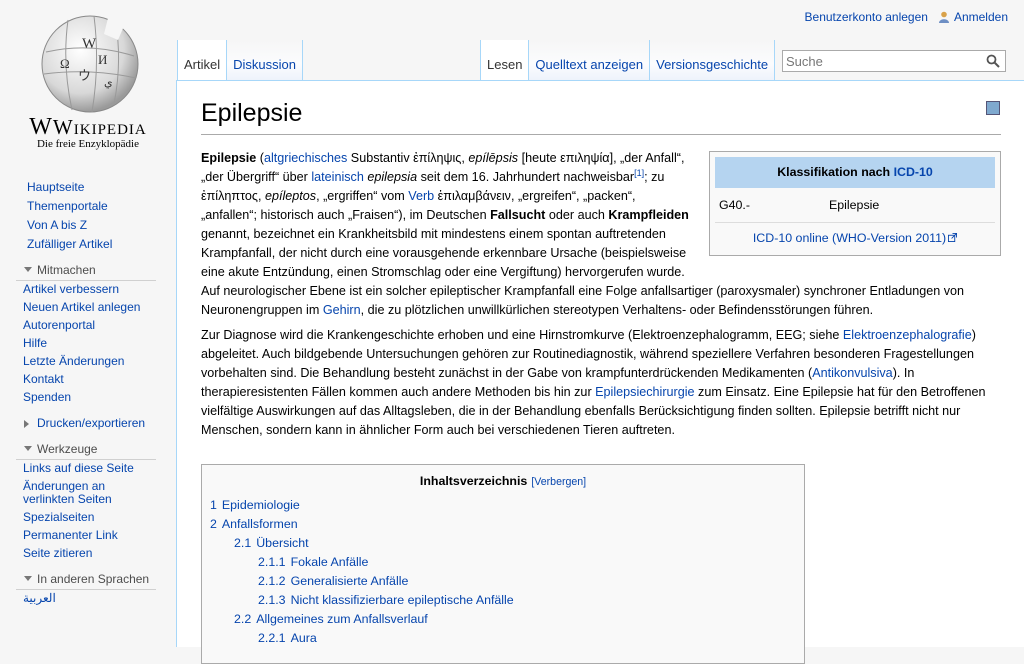  Describe the element at coordinates (505, 60) in the screenshot. I see `tab-lesen: Lesen` at that location.